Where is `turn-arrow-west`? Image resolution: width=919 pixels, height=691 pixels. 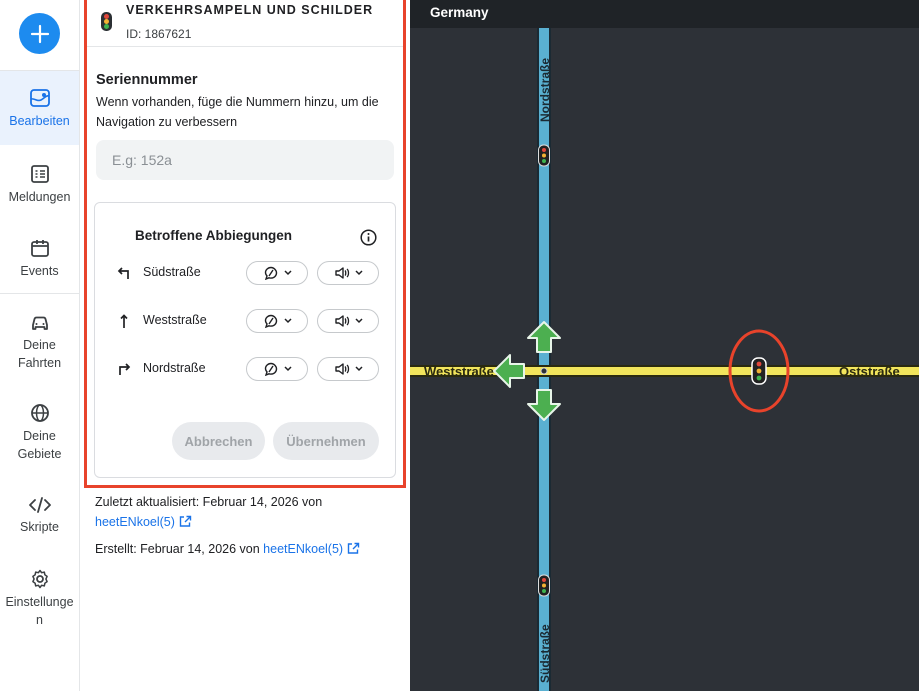
turn-arrow-west is located at coordinates (509, 371).